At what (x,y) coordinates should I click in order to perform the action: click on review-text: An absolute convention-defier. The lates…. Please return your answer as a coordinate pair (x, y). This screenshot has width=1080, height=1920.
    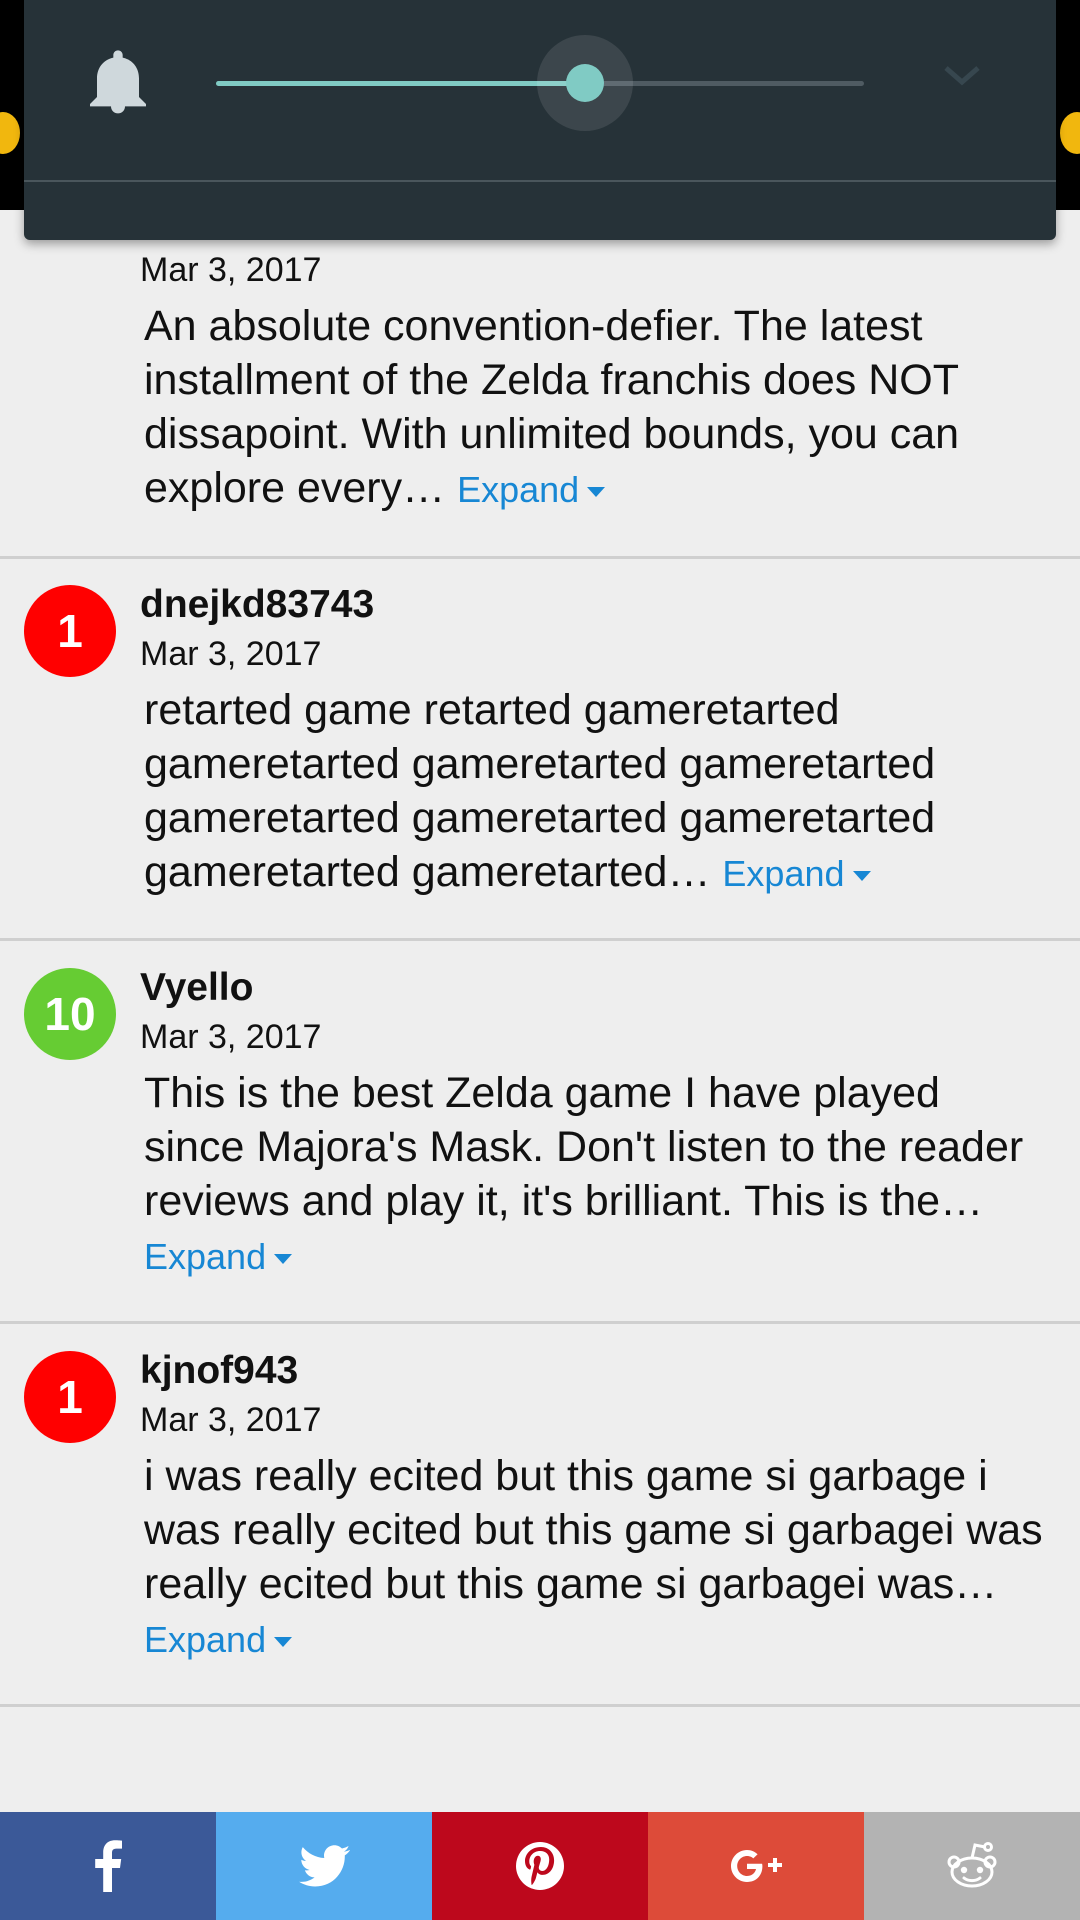
    Looking at the image, I should click on (594, 408).